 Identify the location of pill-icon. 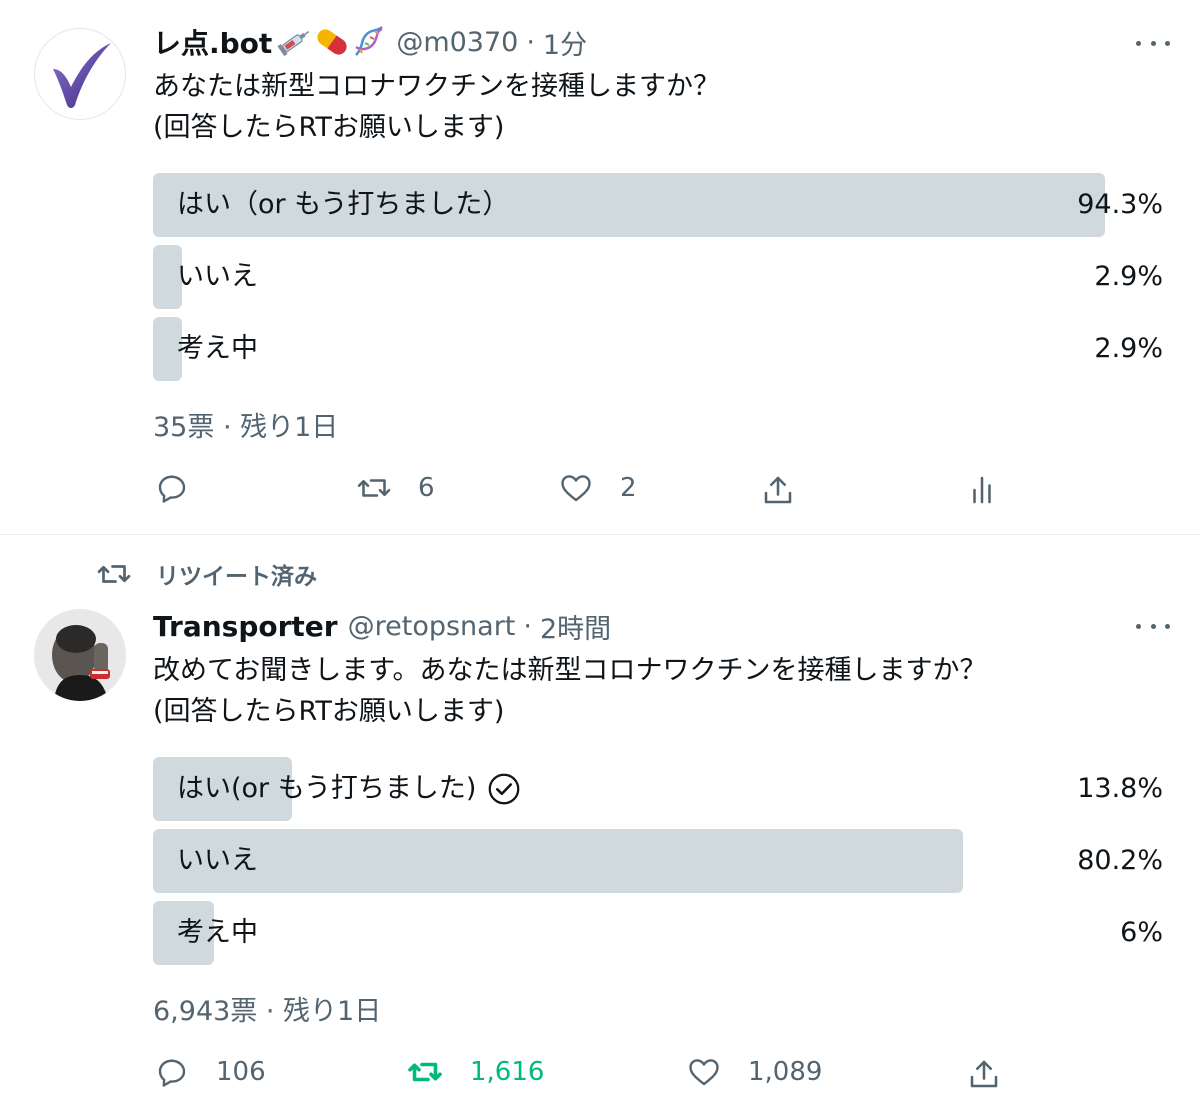
(332, 42).